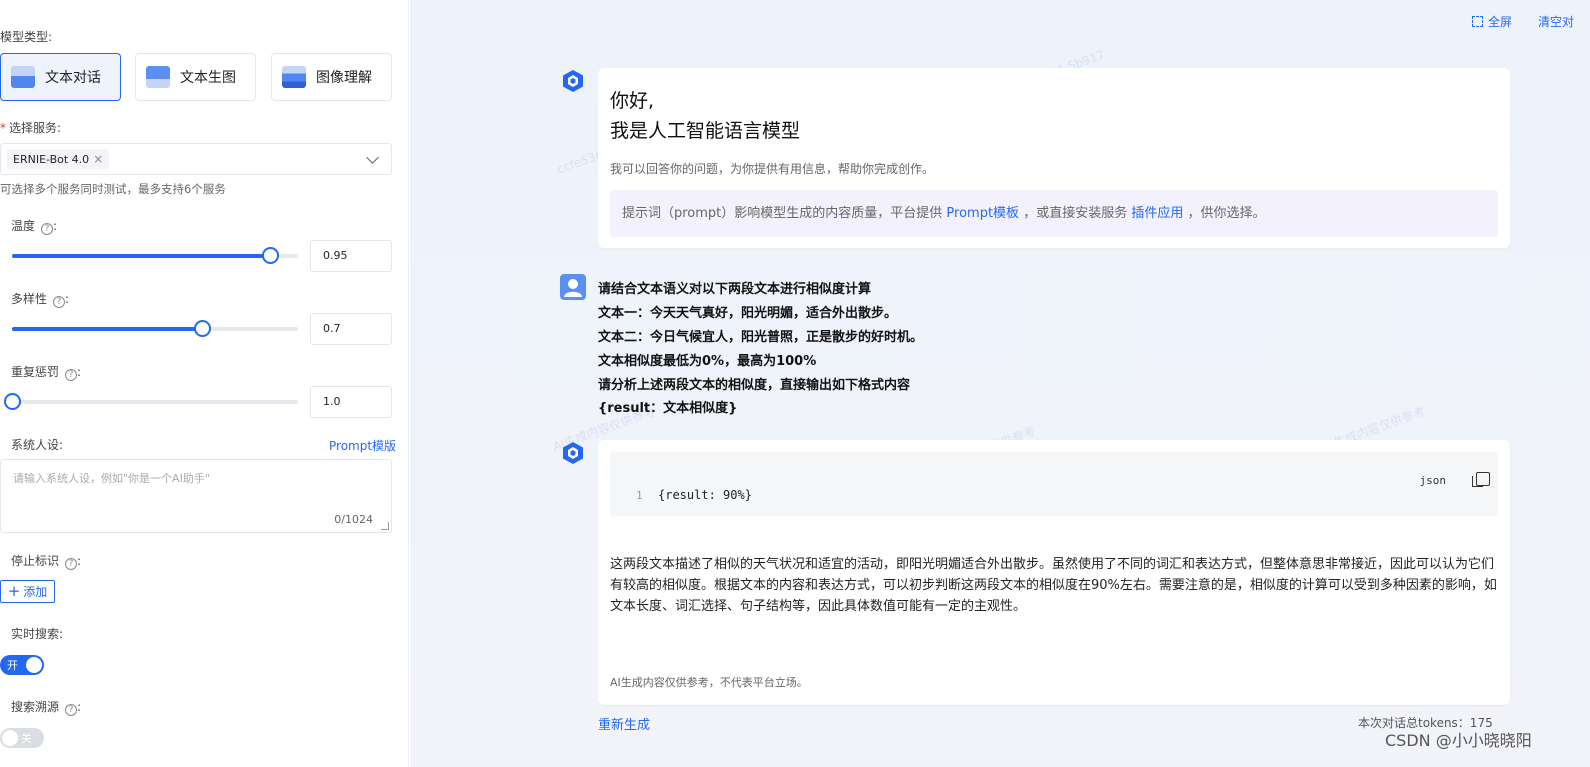  What do you see at coordinates (113, 189) in the screenshot?
I see `service-hint: 可选择多个服务同时测试，最多支持6个服务` at bounding box center [113, 189].